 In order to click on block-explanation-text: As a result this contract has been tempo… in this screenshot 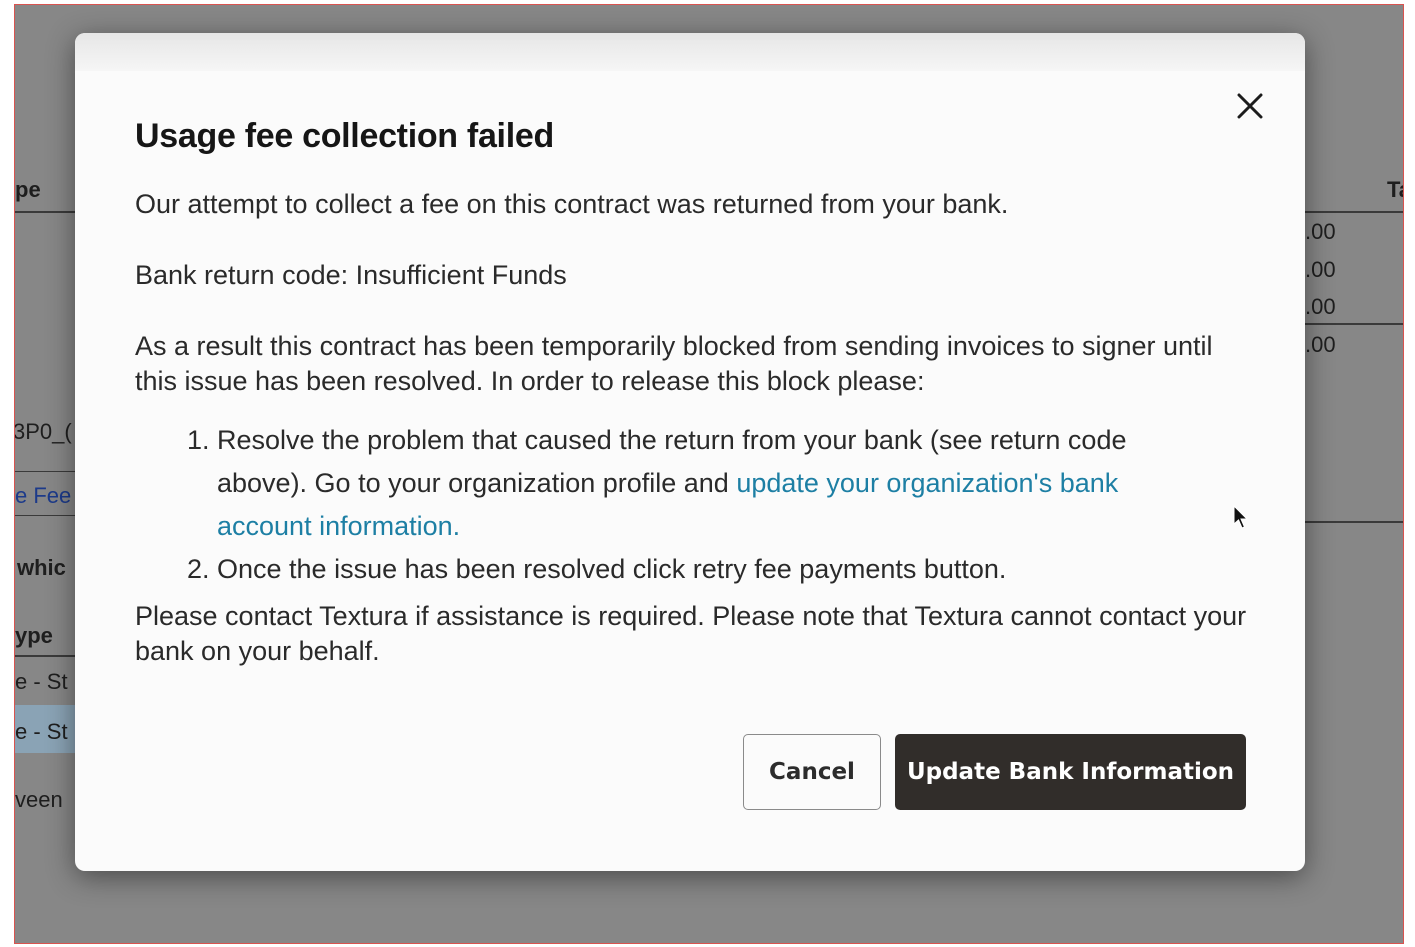, I will do `click(674, 363)`.